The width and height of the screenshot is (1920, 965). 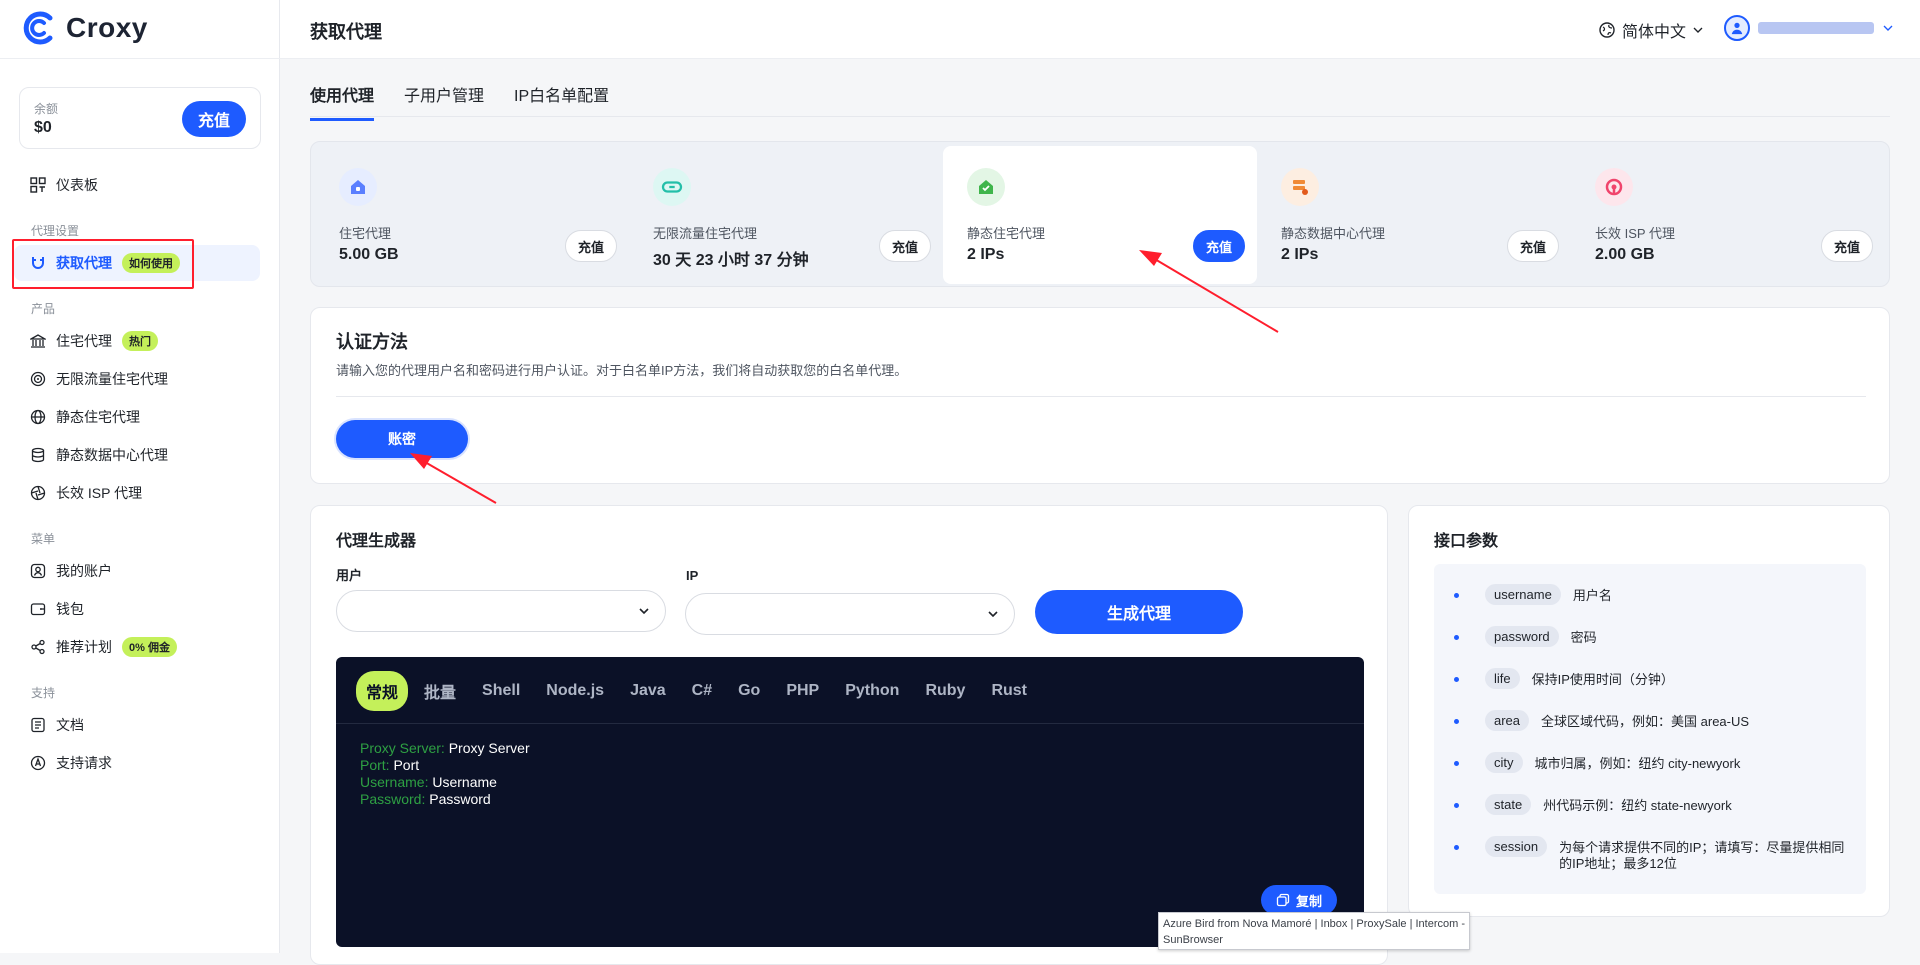 I want to click on language-label: 简体中文, so click(x=1654, y=32).